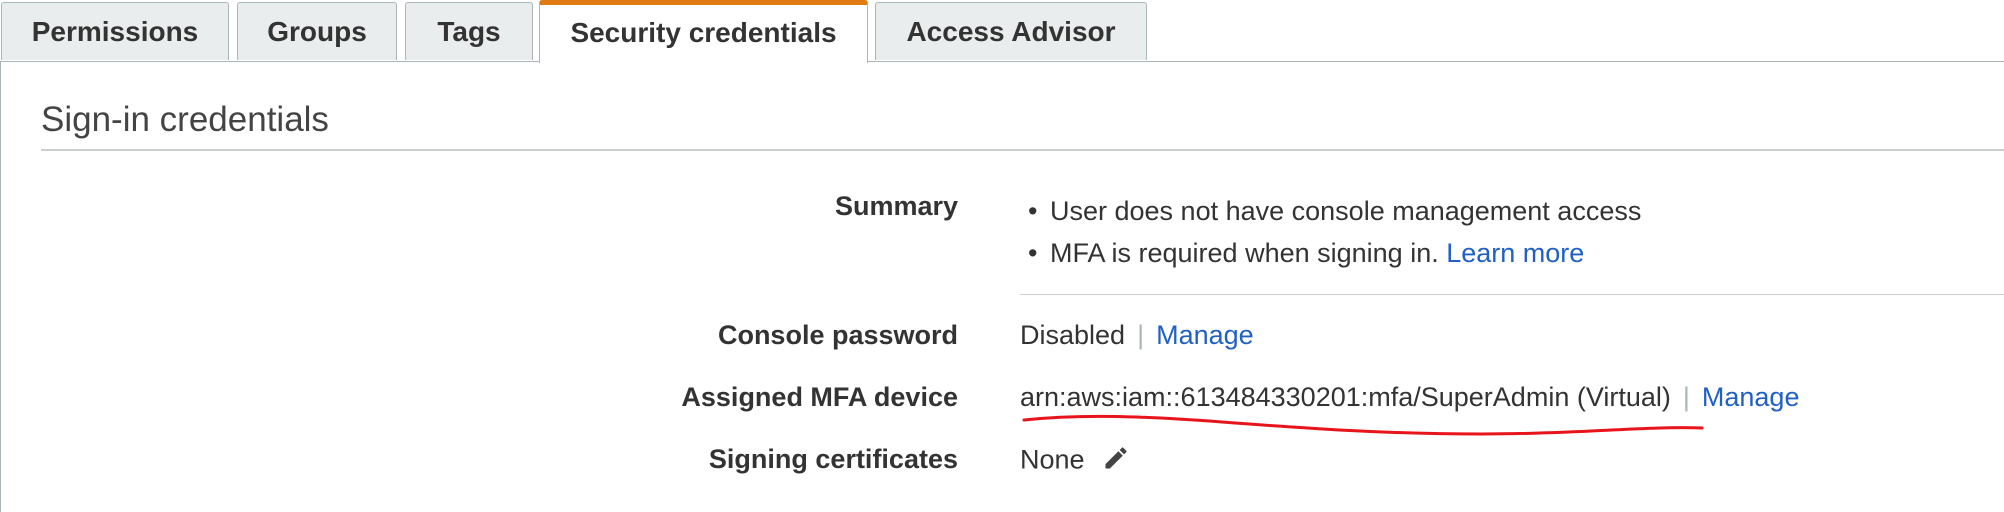 The height and width of the screenshot is (512, 2004). Describe the element at coordinates (1011, 31) in the screenshot. I see `tab-access-advisor: Access Advisor` at that location.